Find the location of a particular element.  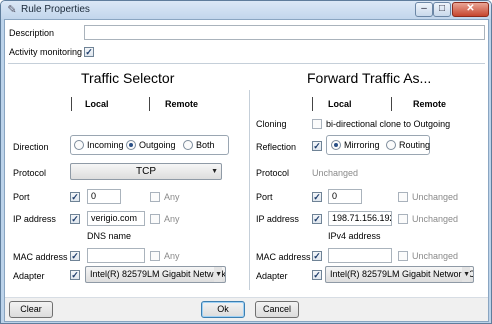

ts-protocol-label: Protocol is located at coordinates (30, 173).